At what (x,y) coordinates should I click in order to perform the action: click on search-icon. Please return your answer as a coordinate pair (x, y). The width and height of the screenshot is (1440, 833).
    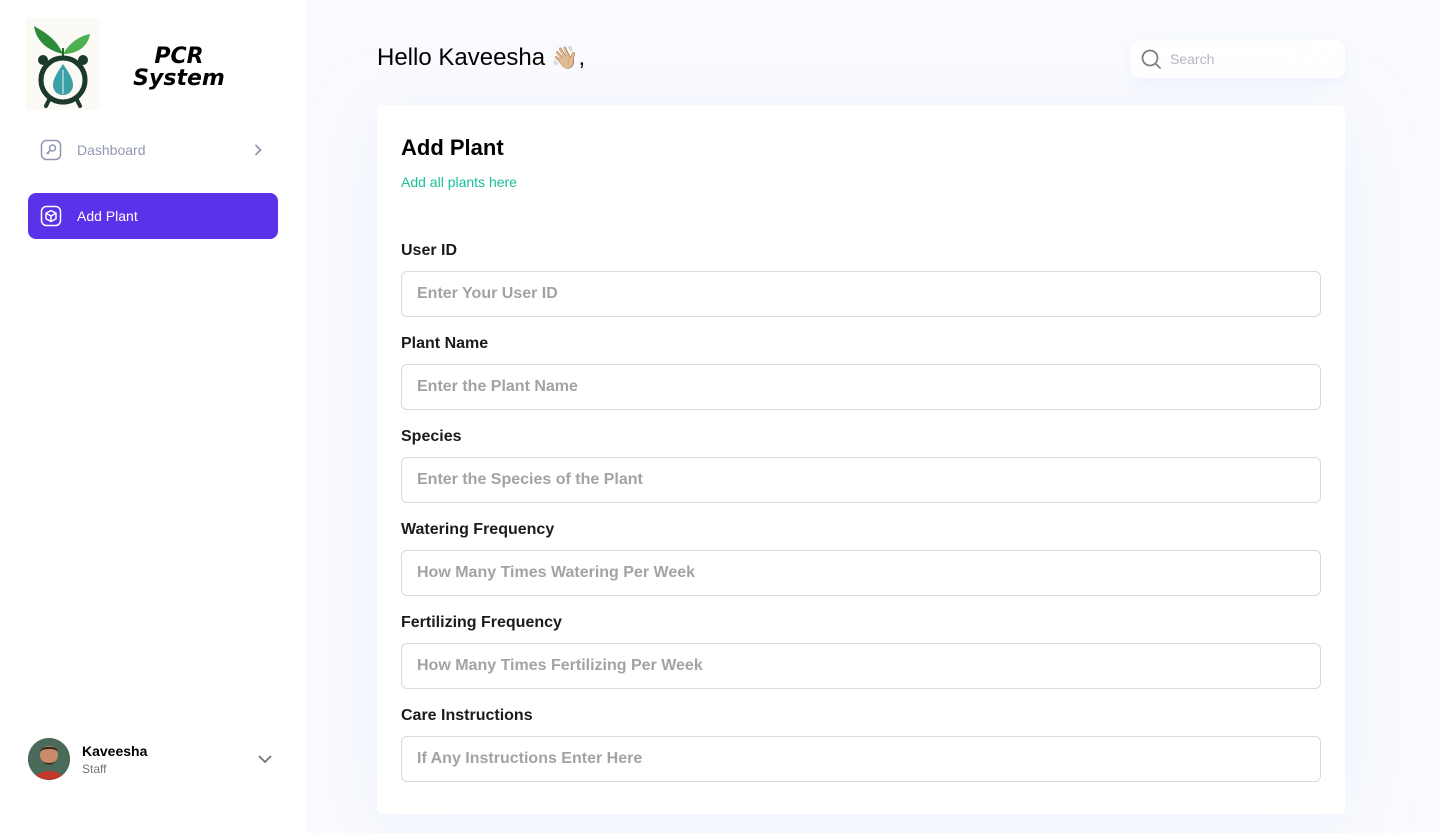
    Looking at the image, I should click on (1151, 59).